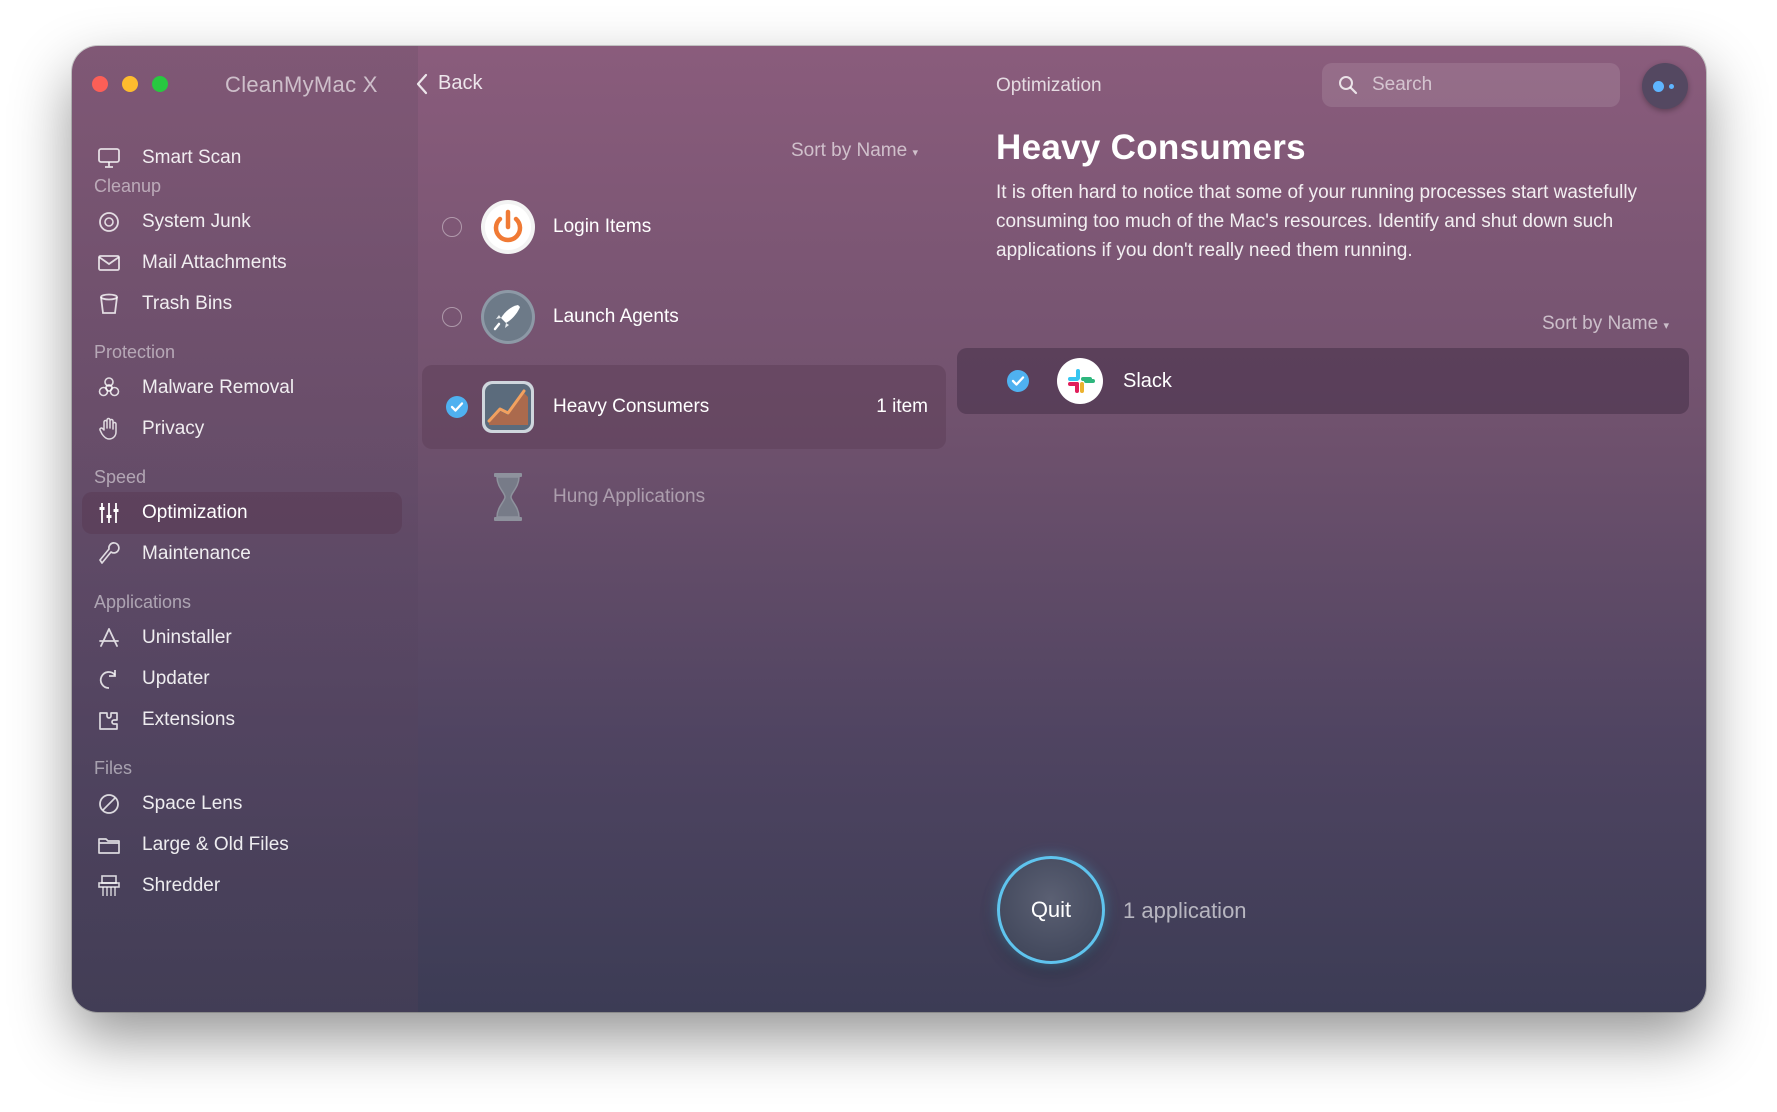 This screenshot has height=1112, width=1777. Describe the element at coordinates (1185, 910) in the screenshot. I see `quit-summary: 1 application` at that location.